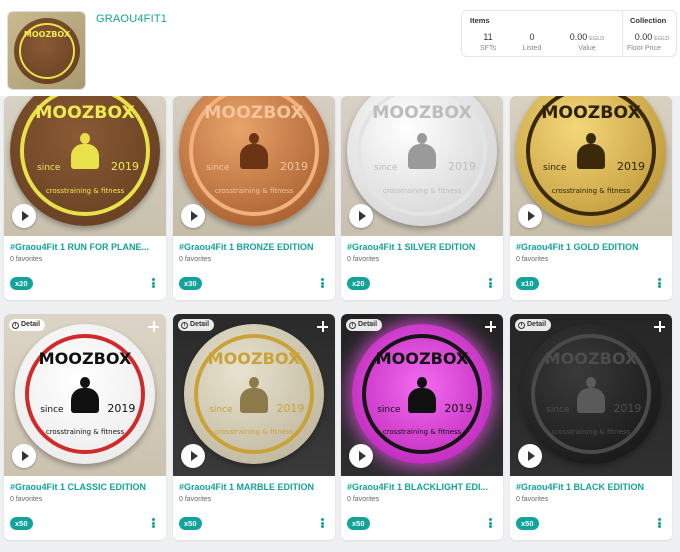 Image resolution: width=680 pixels, height=552 pixels. I want to click on nft-title: #Graou4Fit 1 GOLD EDITION, so click(592, 247).